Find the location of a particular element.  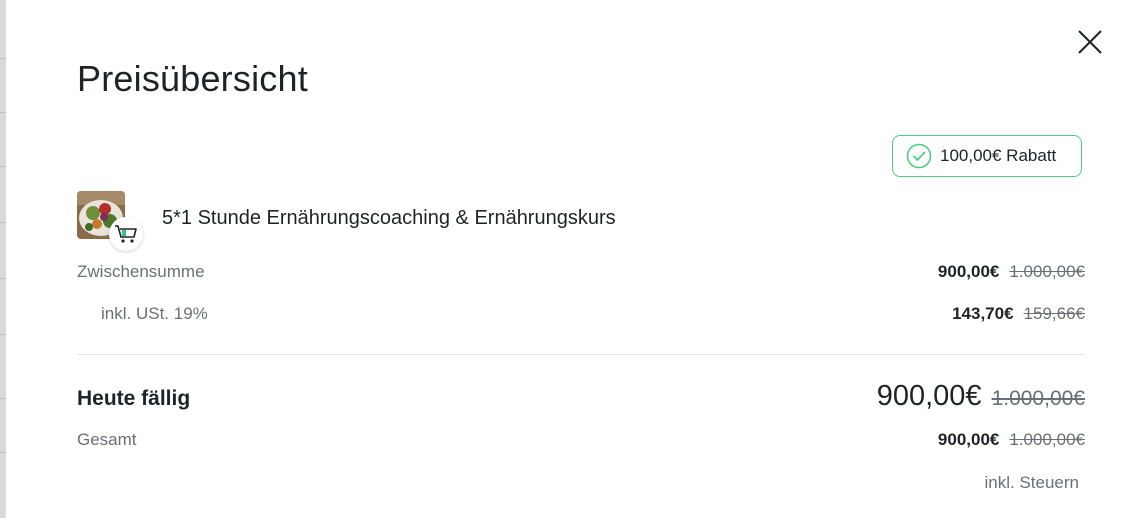

due-today-row: Heute fällig 900,00€ 1.000,00€ is located at coordinates (581, 396).